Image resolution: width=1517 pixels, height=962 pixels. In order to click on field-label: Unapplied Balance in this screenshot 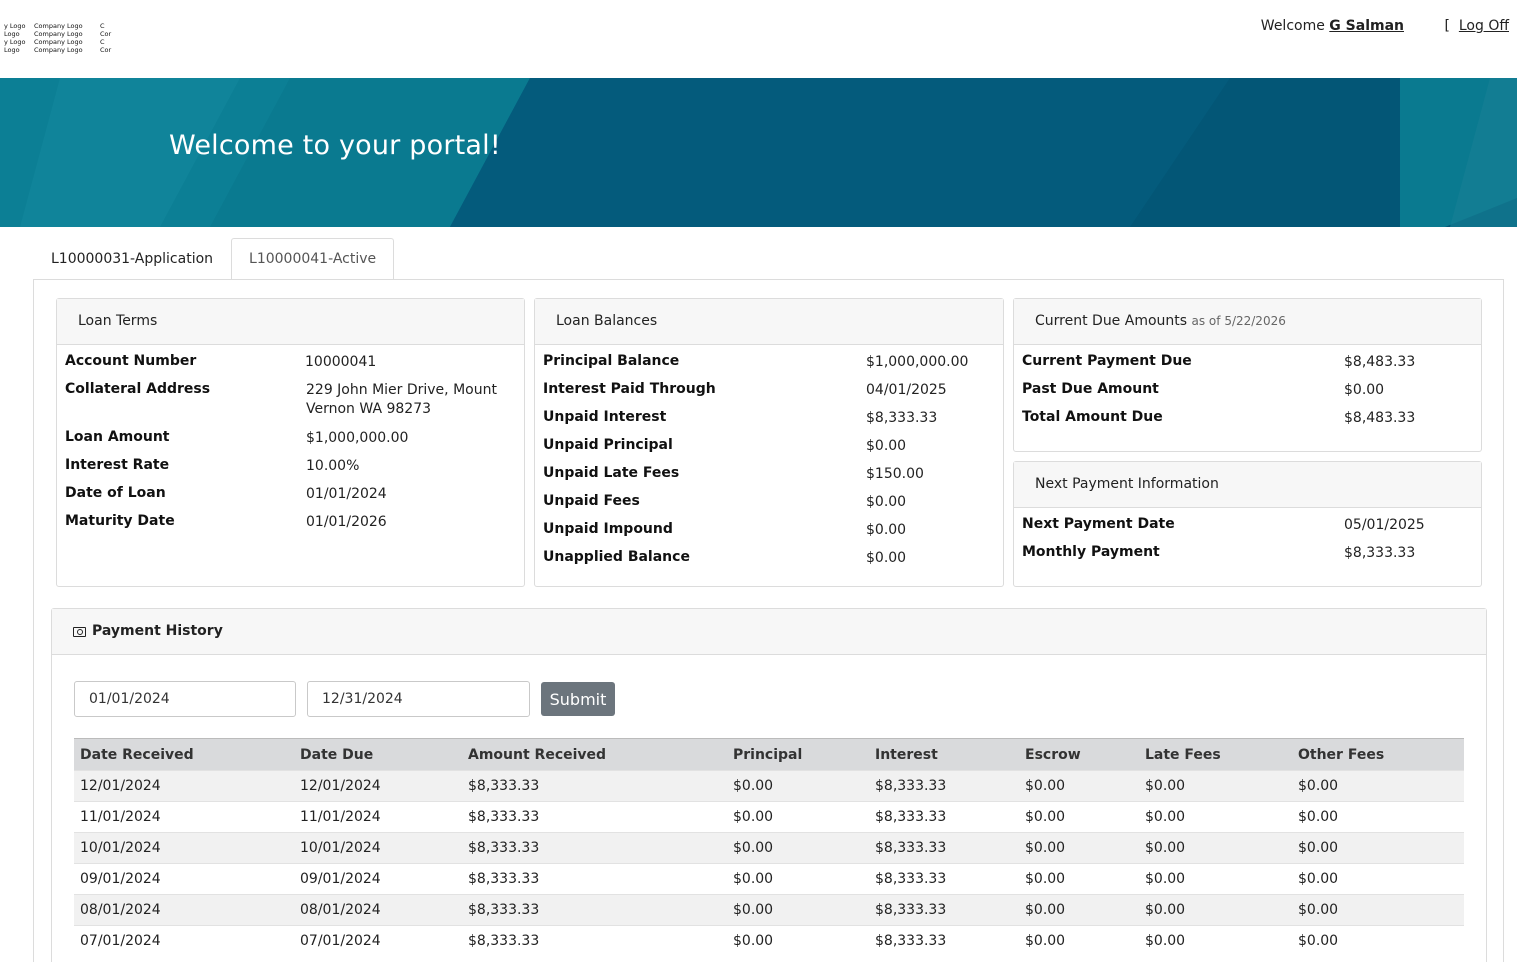, I will do `click(616, 557)`.